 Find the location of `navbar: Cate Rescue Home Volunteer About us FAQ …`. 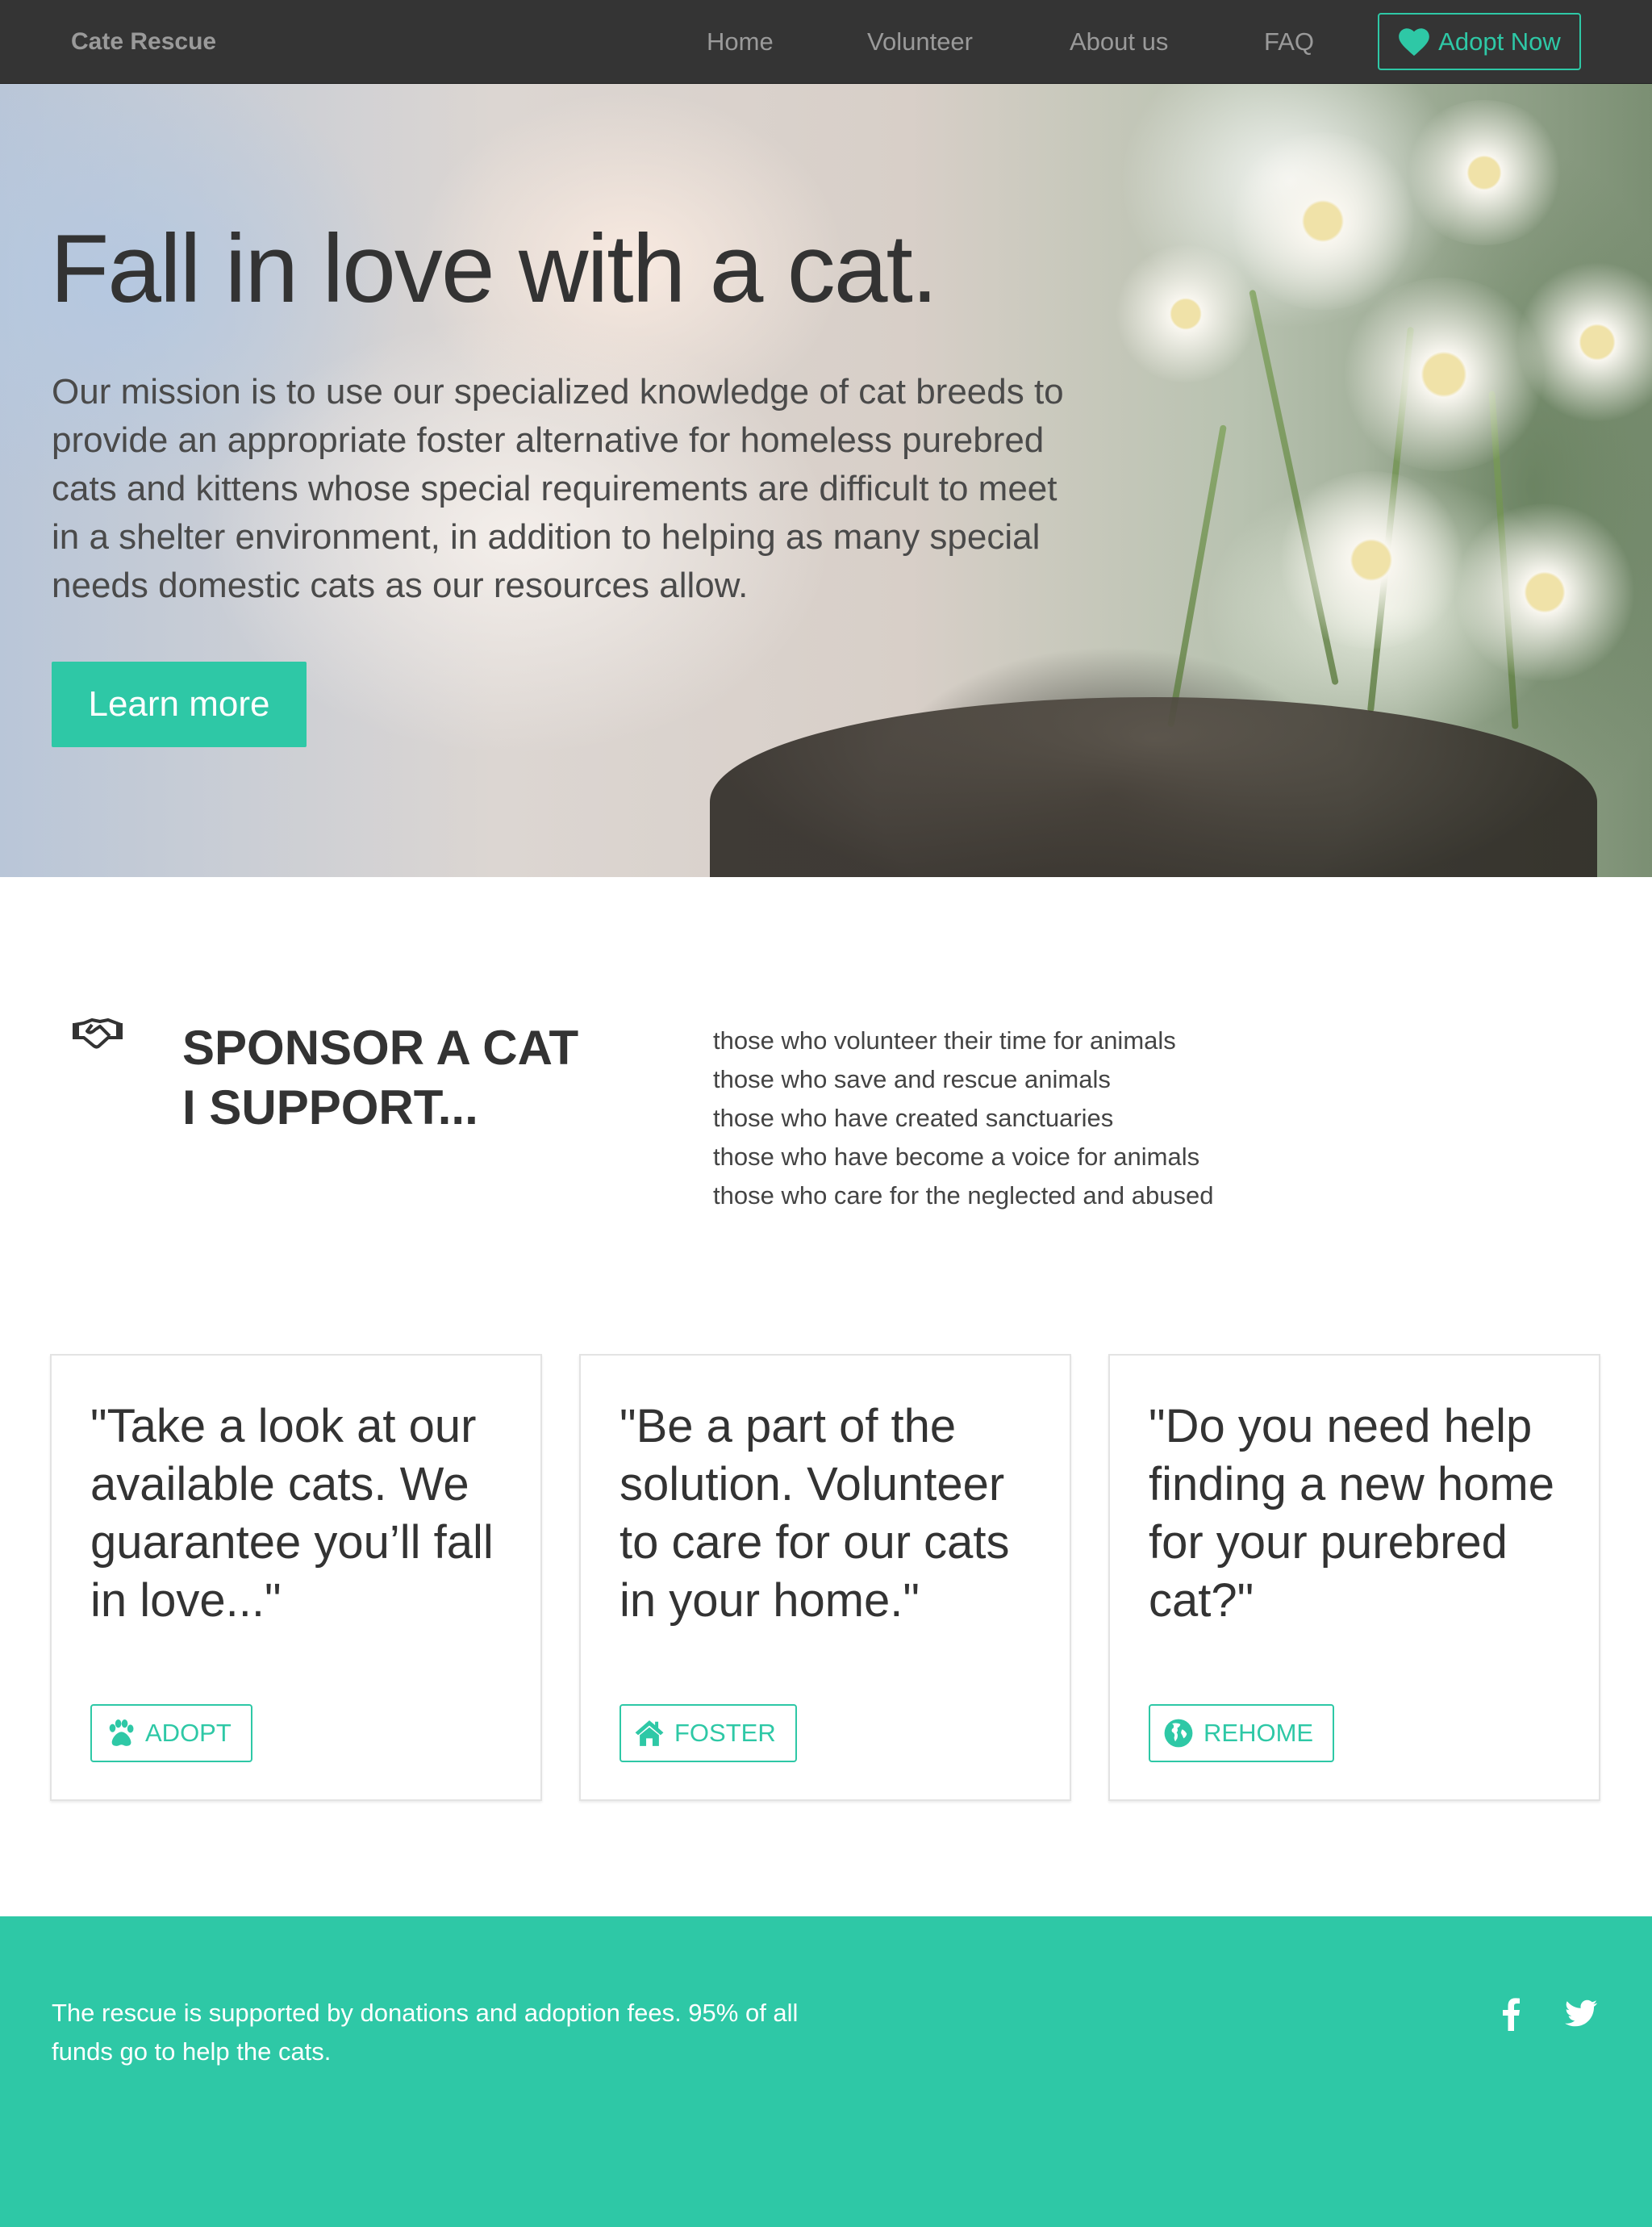

navbar: Cate Rescue Home Volunteer About us FAQ … is located at coordinates (826, 42).